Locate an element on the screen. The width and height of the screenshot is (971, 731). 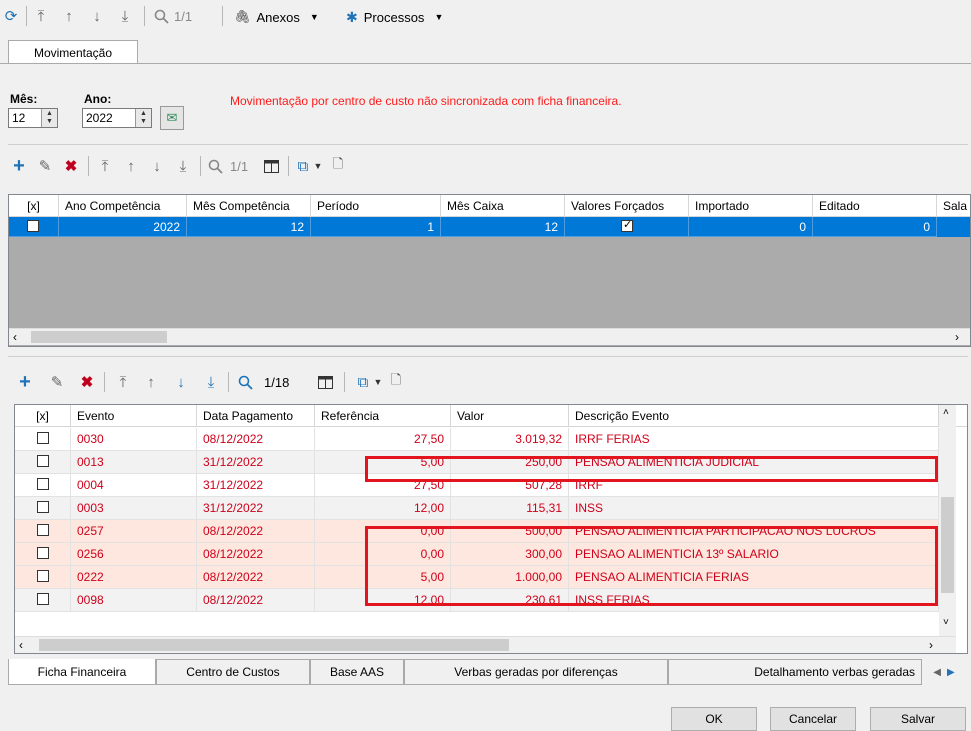
cell-valor: 230,61 is located at coordinates (510, 600).